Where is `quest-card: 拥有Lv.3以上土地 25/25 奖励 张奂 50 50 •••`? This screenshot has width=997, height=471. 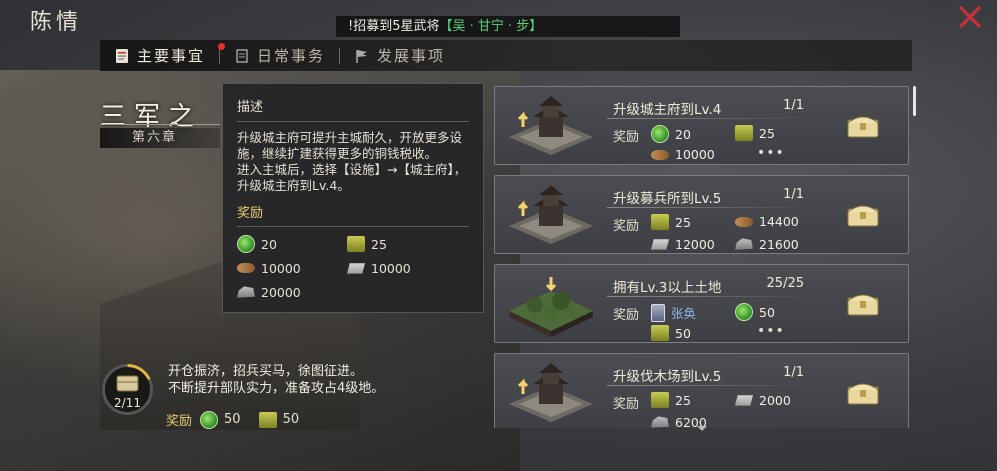 quest-card: 拥有Lv.3以上土地 25/25 奖励 张奂 50 50 ••• is located at coordinates (701, 303).